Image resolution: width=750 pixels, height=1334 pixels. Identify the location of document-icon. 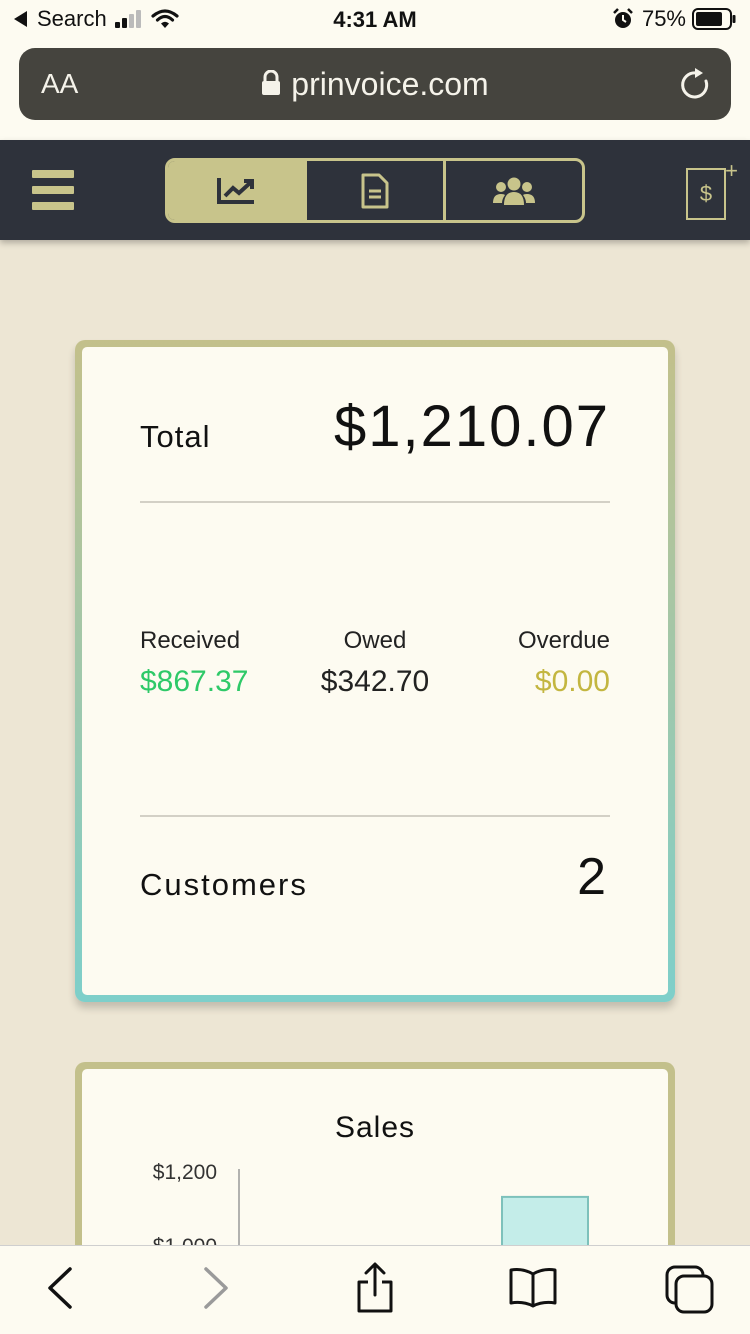
(375, 190).